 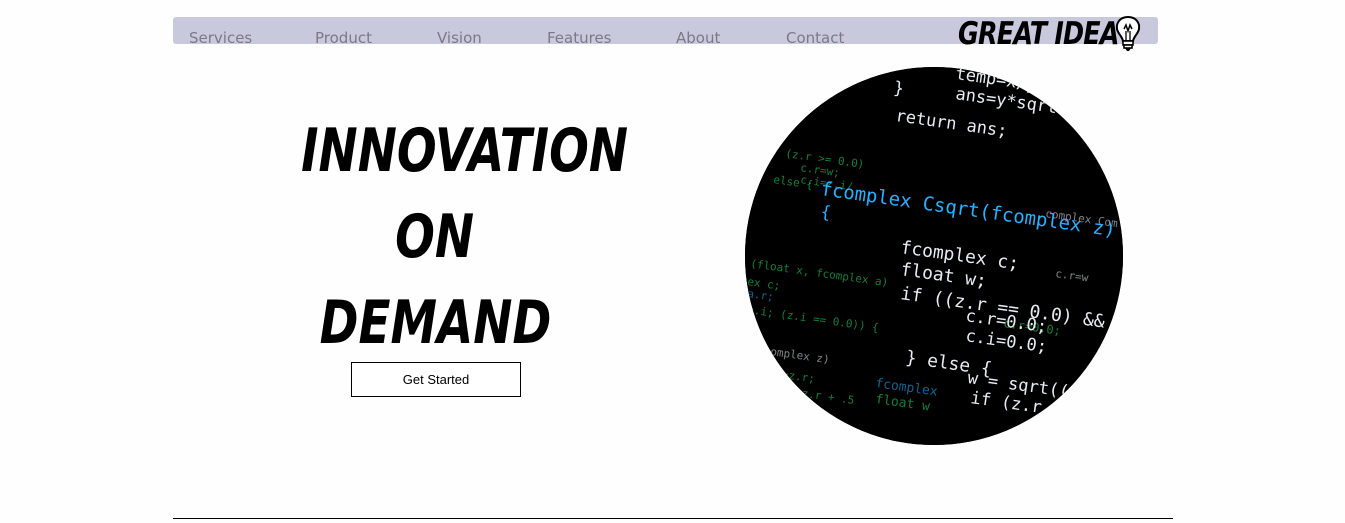 I want to click on nav-item-vision: Vision, so click(x=459, y=38).